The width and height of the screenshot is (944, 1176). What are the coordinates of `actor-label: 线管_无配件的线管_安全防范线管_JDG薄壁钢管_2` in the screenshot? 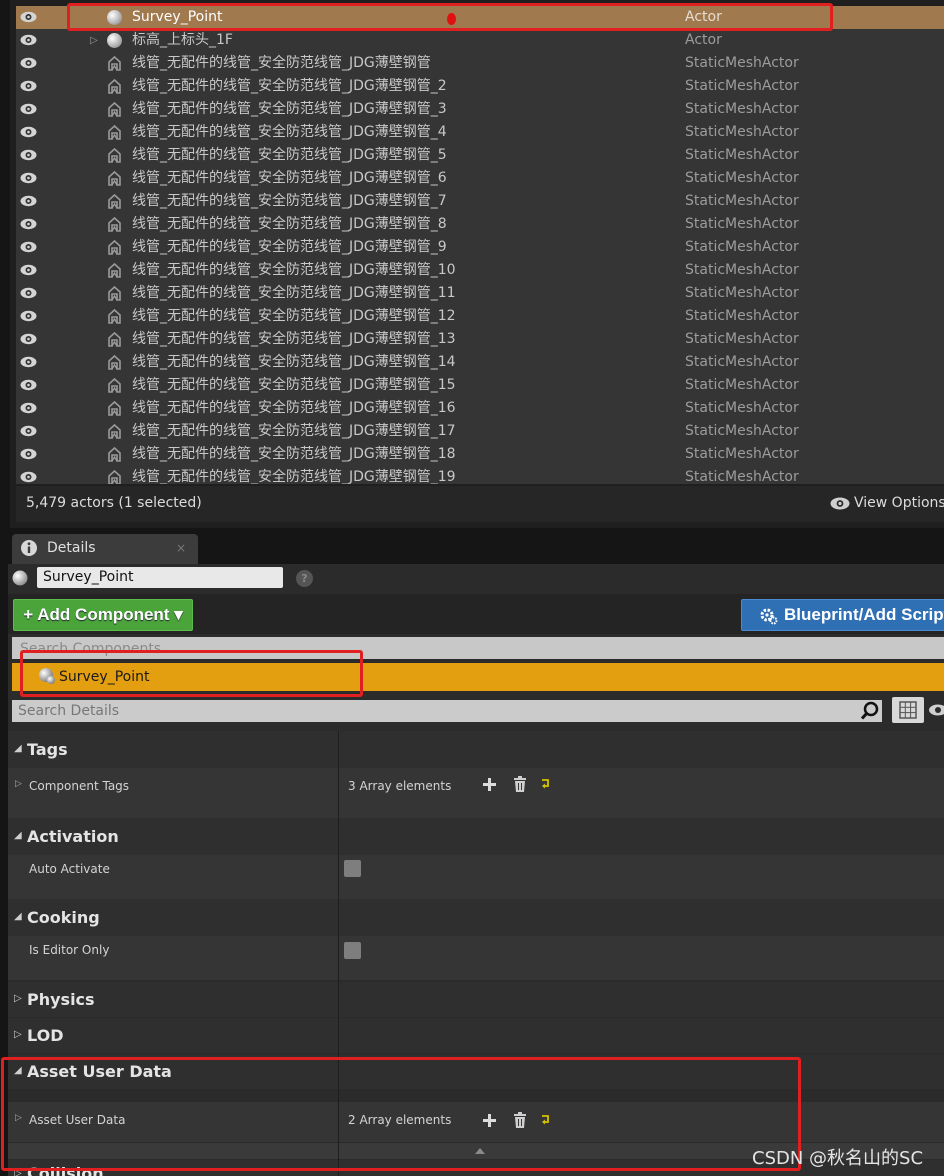 It's located at (289, 86).